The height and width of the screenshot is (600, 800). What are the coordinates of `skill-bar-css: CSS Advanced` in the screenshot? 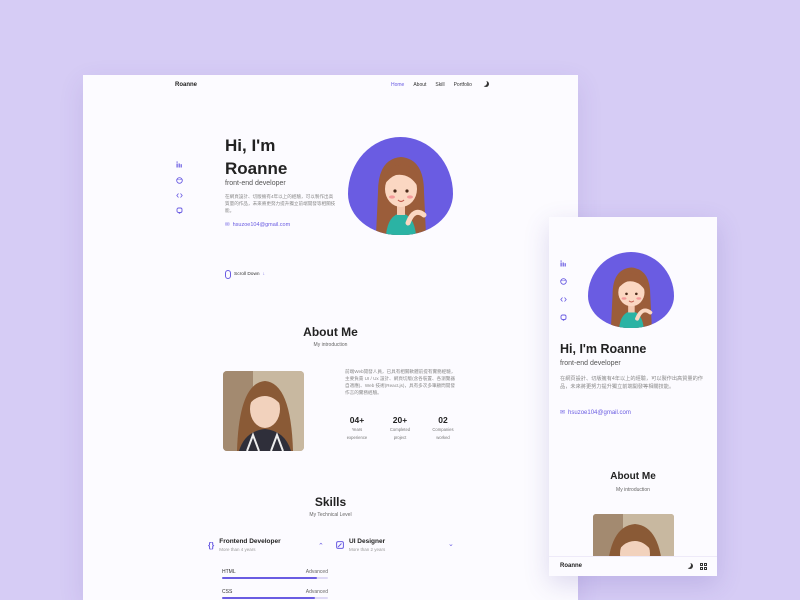 It's located at (275, 594).